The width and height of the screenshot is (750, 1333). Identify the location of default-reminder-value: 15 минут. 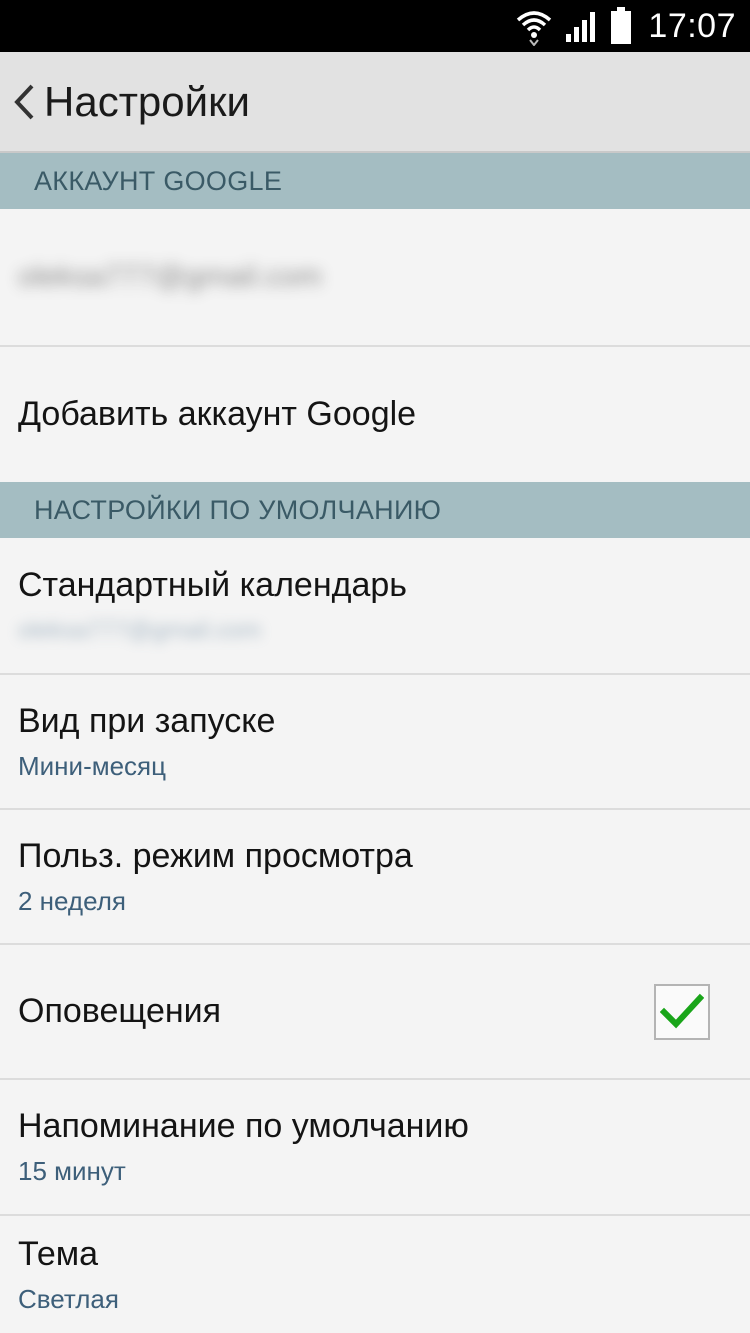
(72, 1171).